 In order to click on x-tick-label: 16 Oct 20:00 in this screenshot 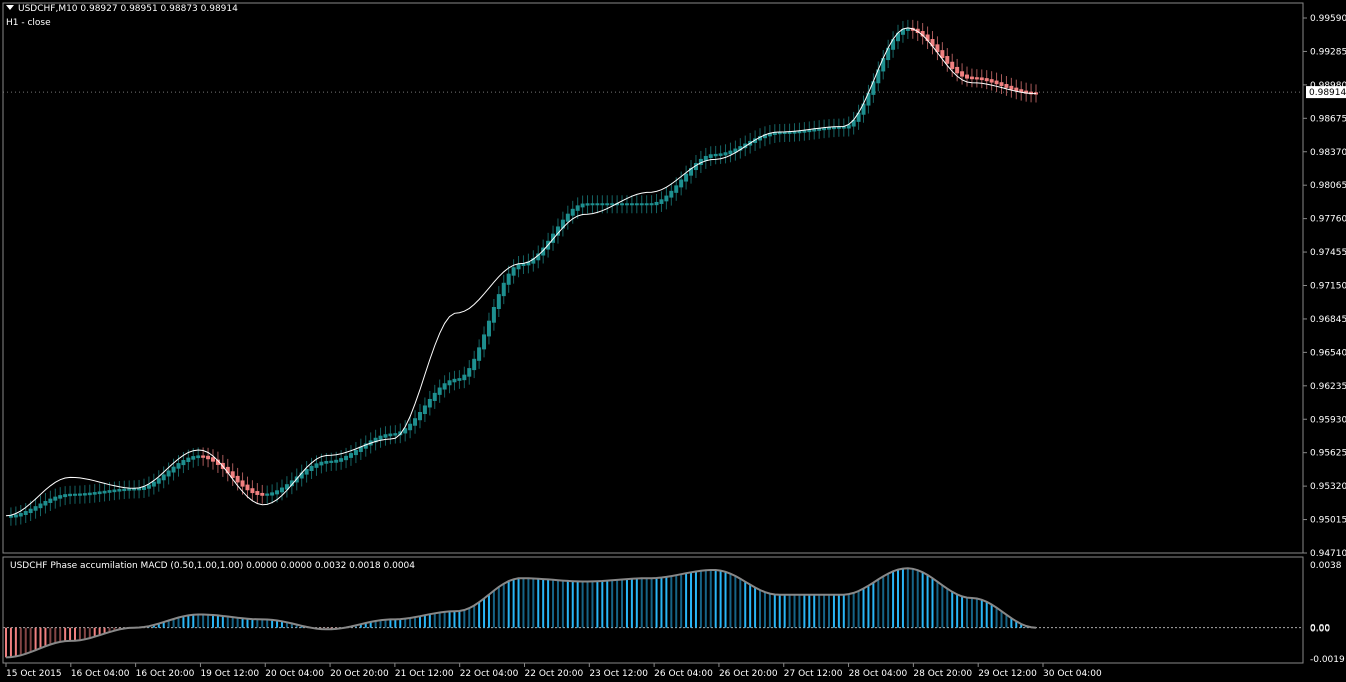, I will do `click(165, 674)`.